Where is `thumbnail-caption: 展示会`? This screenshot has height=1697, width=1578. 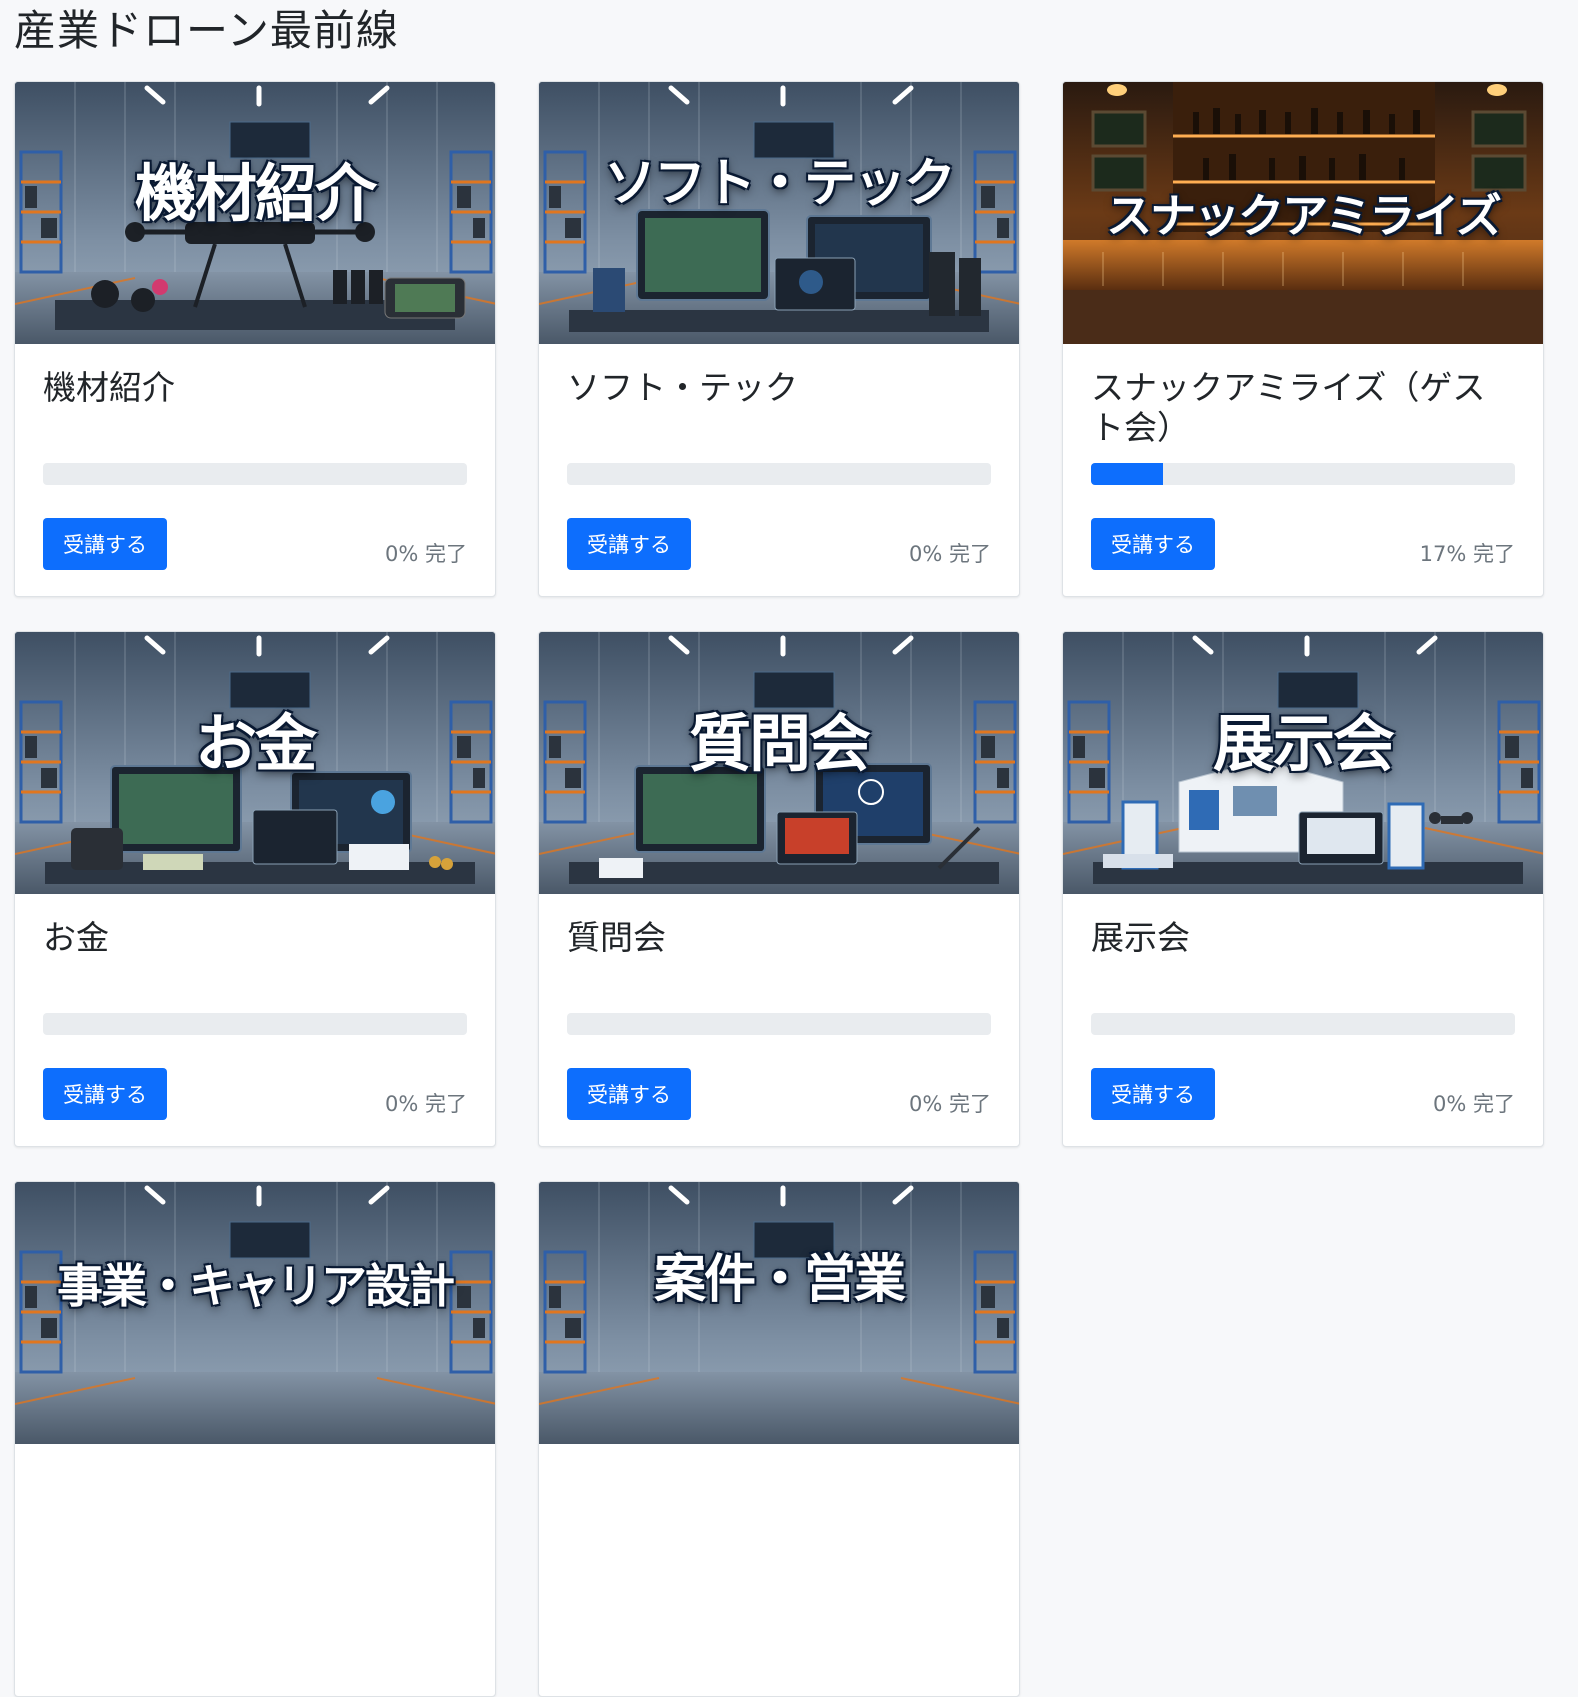
thumbnail-caption: 展示会 is located at coordinates (1303, 743).